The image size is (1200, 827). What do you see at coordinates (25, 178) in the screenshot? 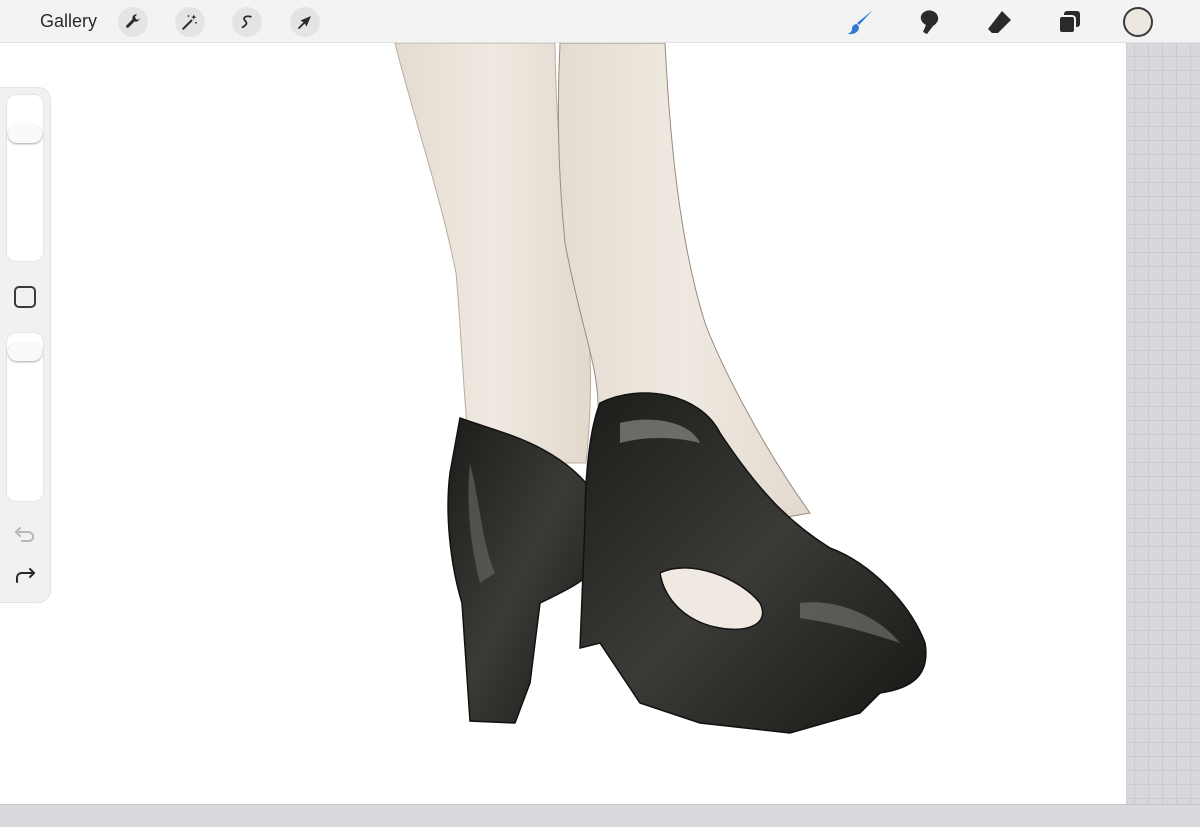
I see `brush-size-slider` at bounding box center [25, 178].